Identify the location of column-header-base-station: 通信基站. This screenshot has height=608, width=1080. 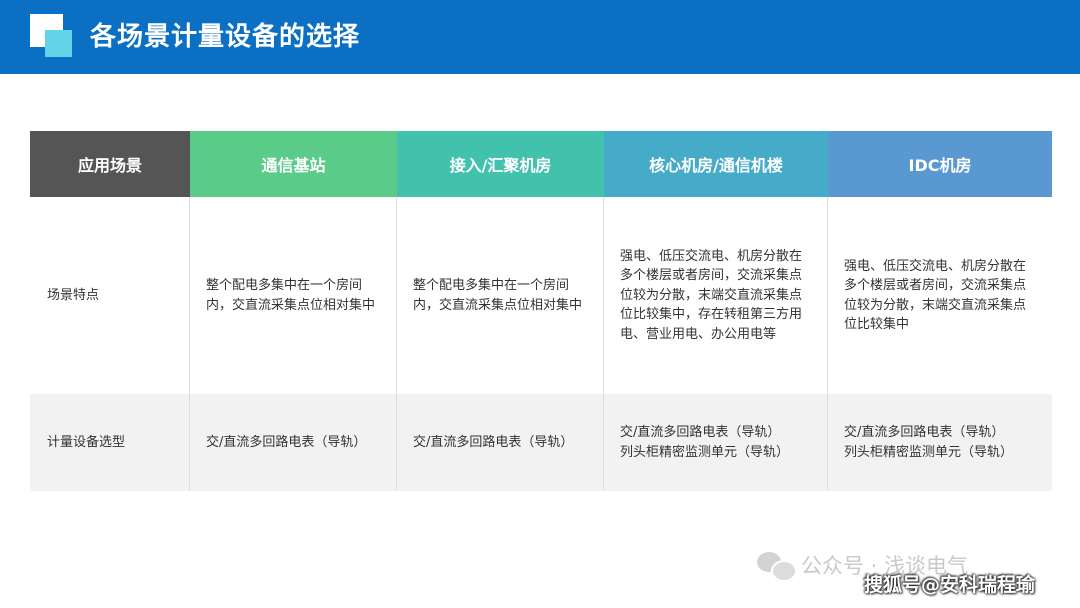
(293, 164).